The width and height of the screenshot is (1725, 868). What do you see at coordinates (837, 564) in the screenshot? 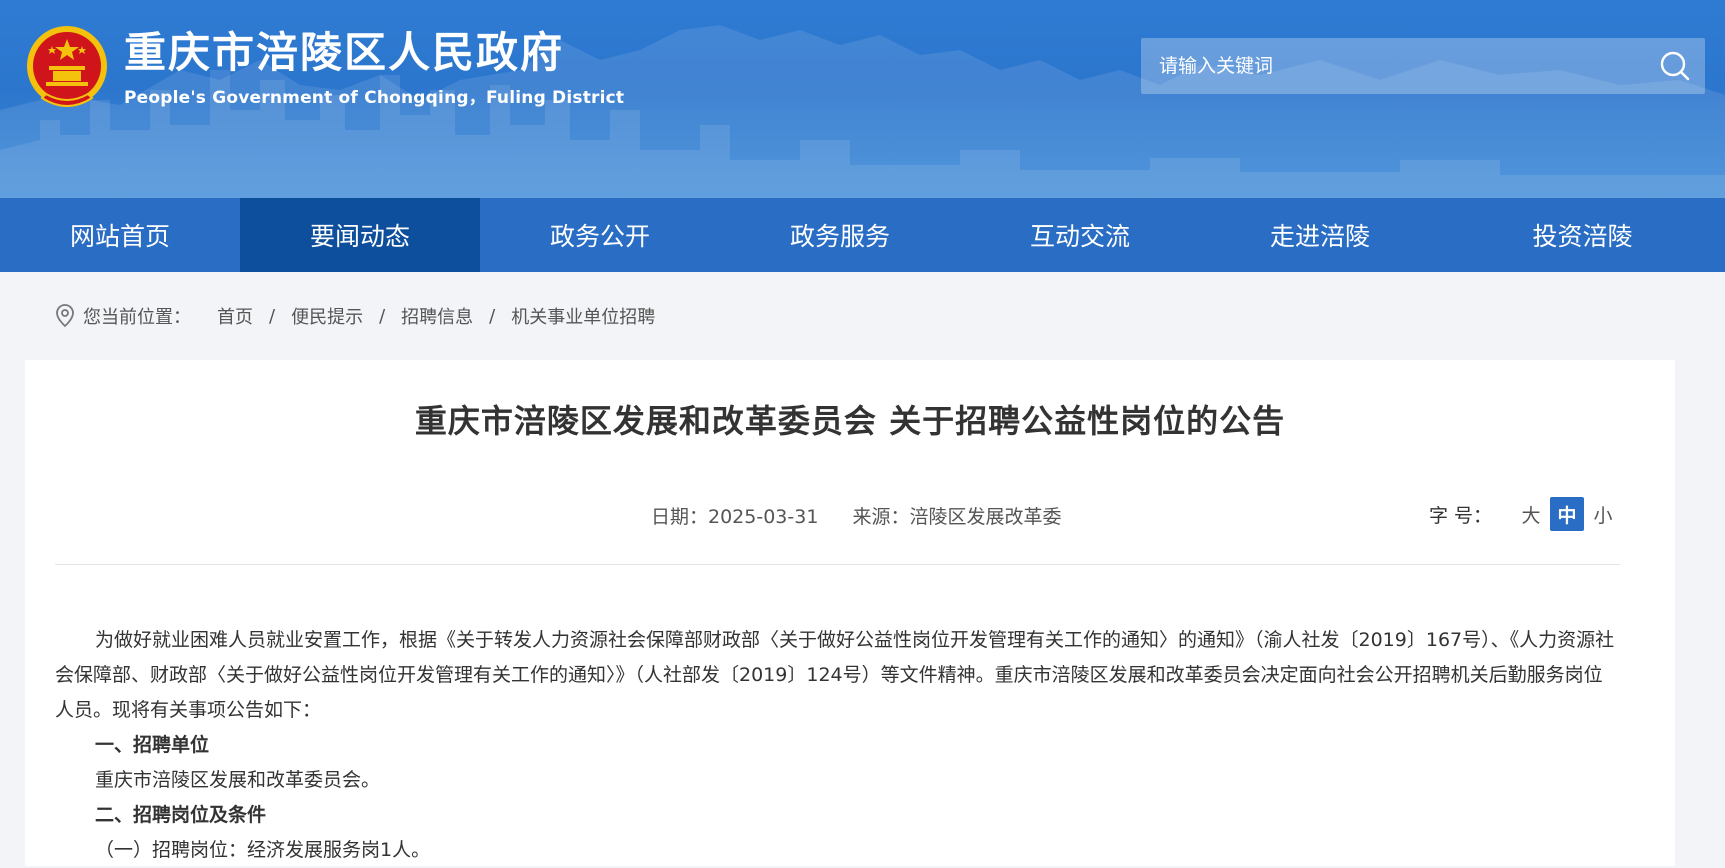
I see `meta-divider` at bounding box center [837, 564].